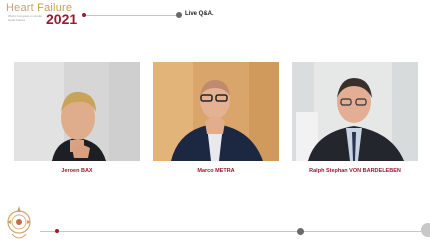 This screenshot has width=430, height=242. What do you see at coordinates (355, 171) in the screenshot?
I see `speaker-name-3: Ralph Stephan VON BARDELEBEN` at bounding box center [355, 171].